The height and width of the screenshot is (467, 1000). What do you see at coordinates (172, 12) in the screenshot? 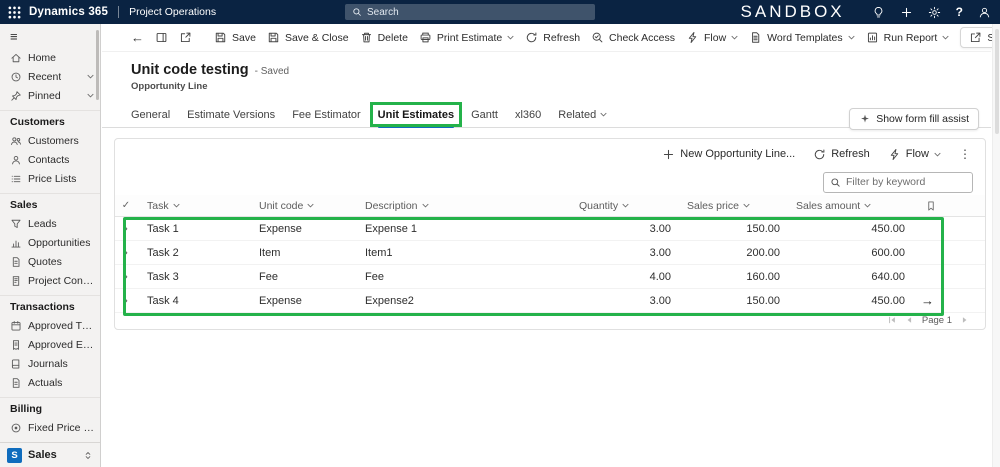
I see `app-area-name: Project Operations` at bounding box center [172, 12].